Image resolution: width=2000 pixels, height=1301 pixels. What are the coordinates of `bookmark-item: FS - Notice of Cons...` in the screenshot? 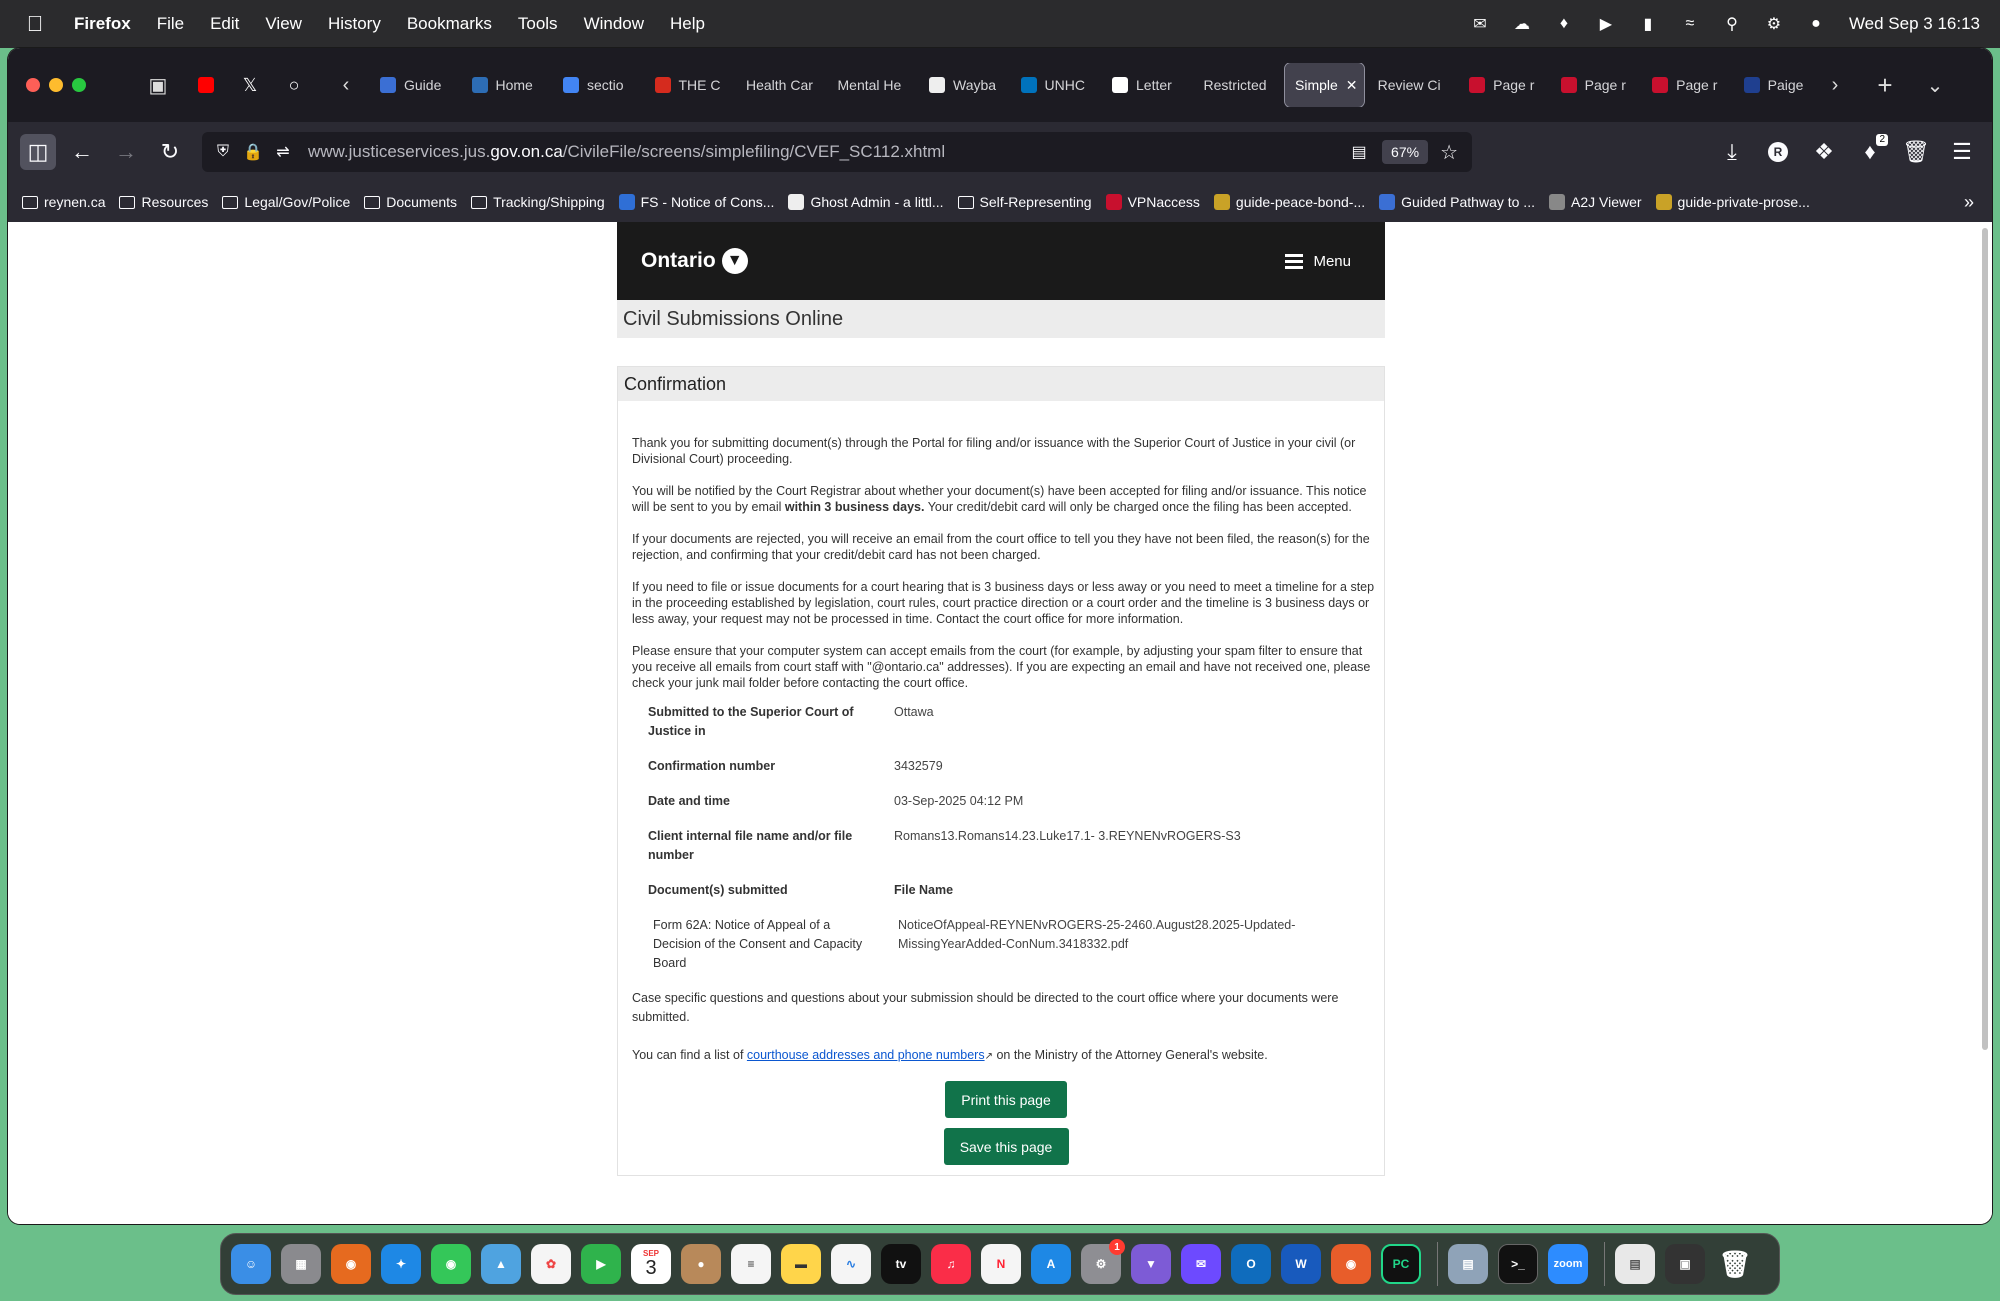 It's located at (696, 202).